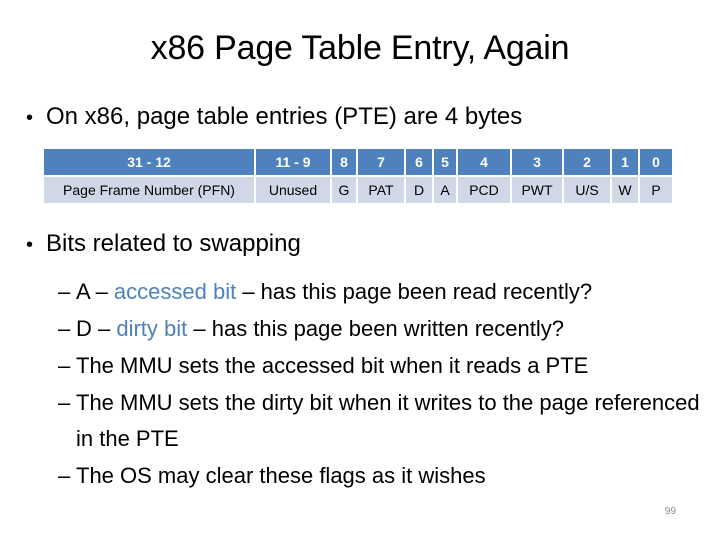  Describe the element at coordinates (96, 328) in the screenshot. I see `item-prefix: D –` at that location.